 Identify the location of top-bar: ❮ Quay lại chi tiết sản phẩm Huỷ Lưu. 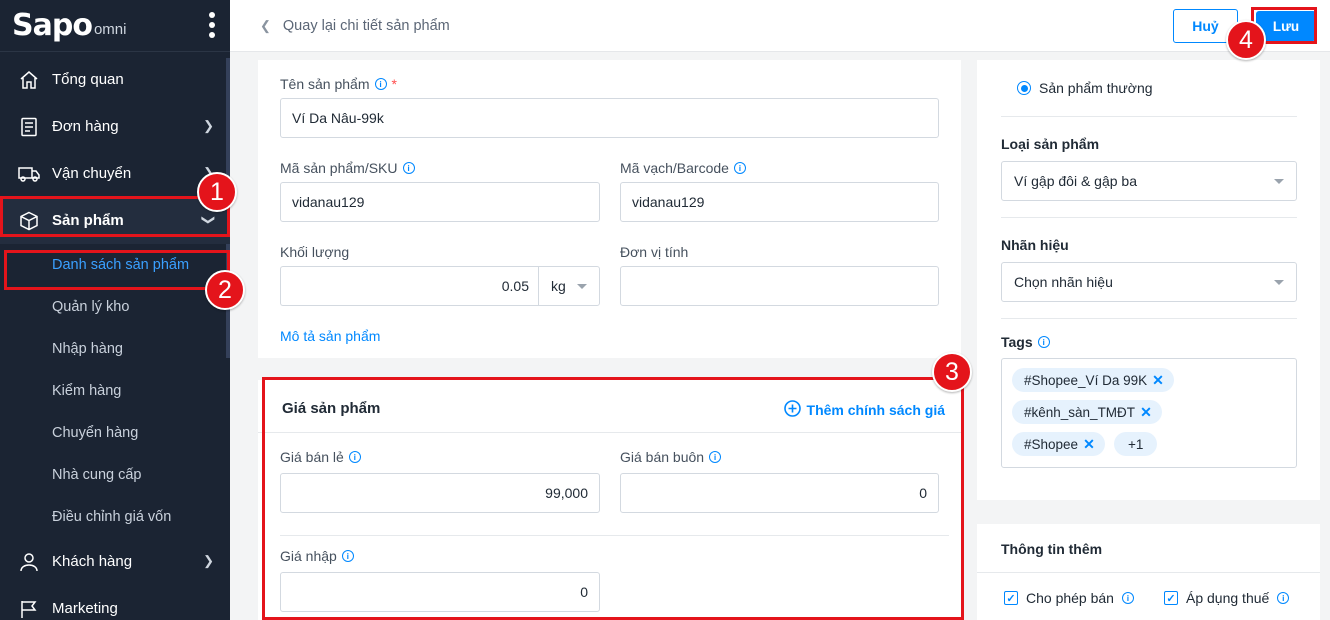
(780, 26).